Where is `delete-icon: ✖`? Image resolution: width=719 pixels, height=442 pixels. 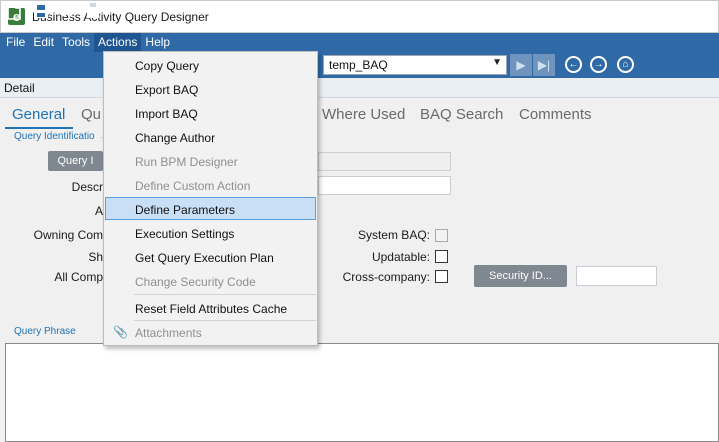
delete-icon: ✖ is located at coordinates (67, 13).